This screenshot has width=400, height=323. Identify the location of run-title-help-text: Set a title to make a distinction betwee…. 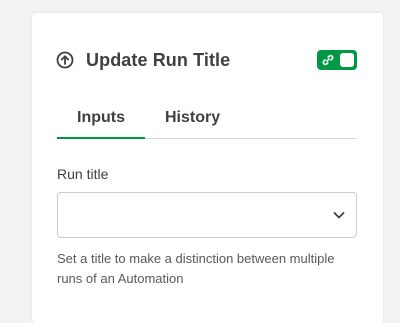
(196, 268).